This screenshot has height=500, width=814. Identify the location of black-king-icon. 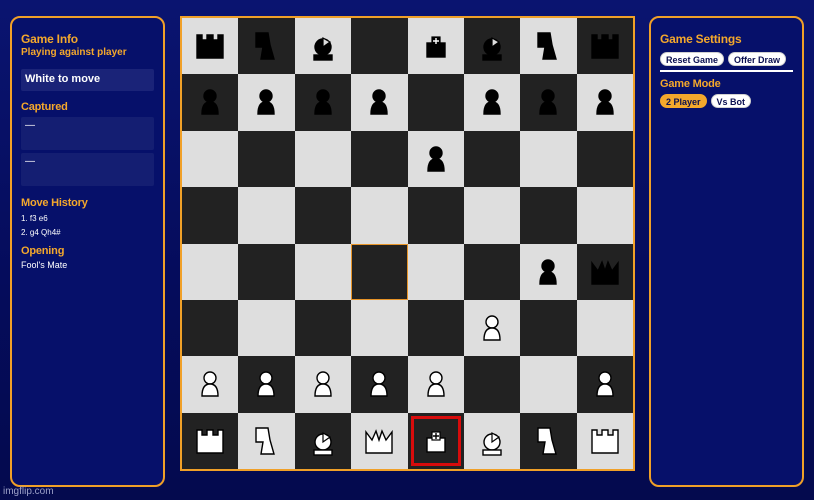
(436, 46).